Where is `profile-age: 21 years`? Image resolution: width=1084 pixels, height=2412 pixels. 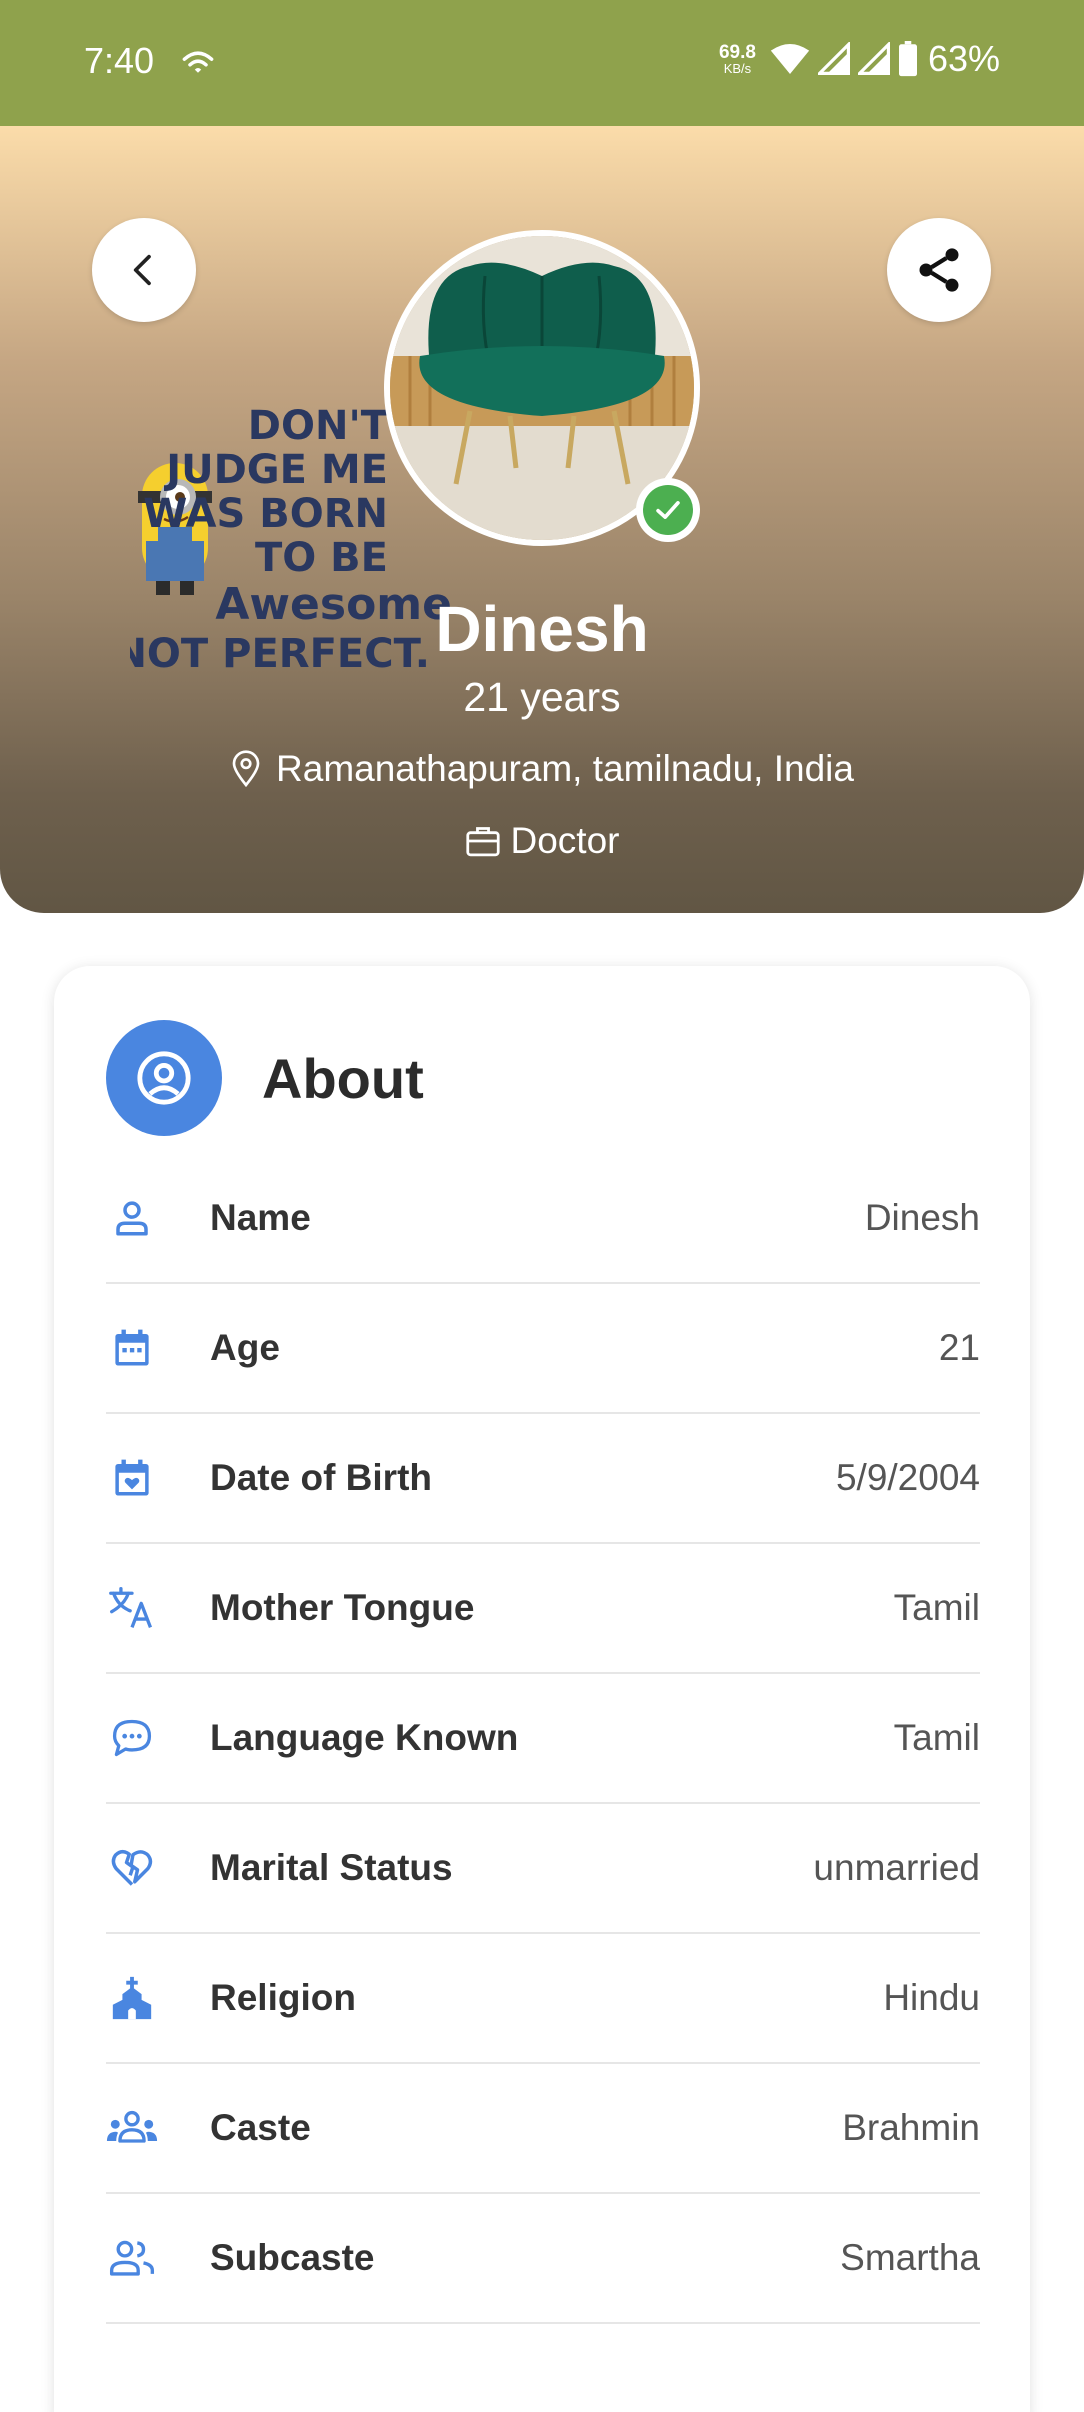
profile-age: 21 years is located at coordinates (542, 697).